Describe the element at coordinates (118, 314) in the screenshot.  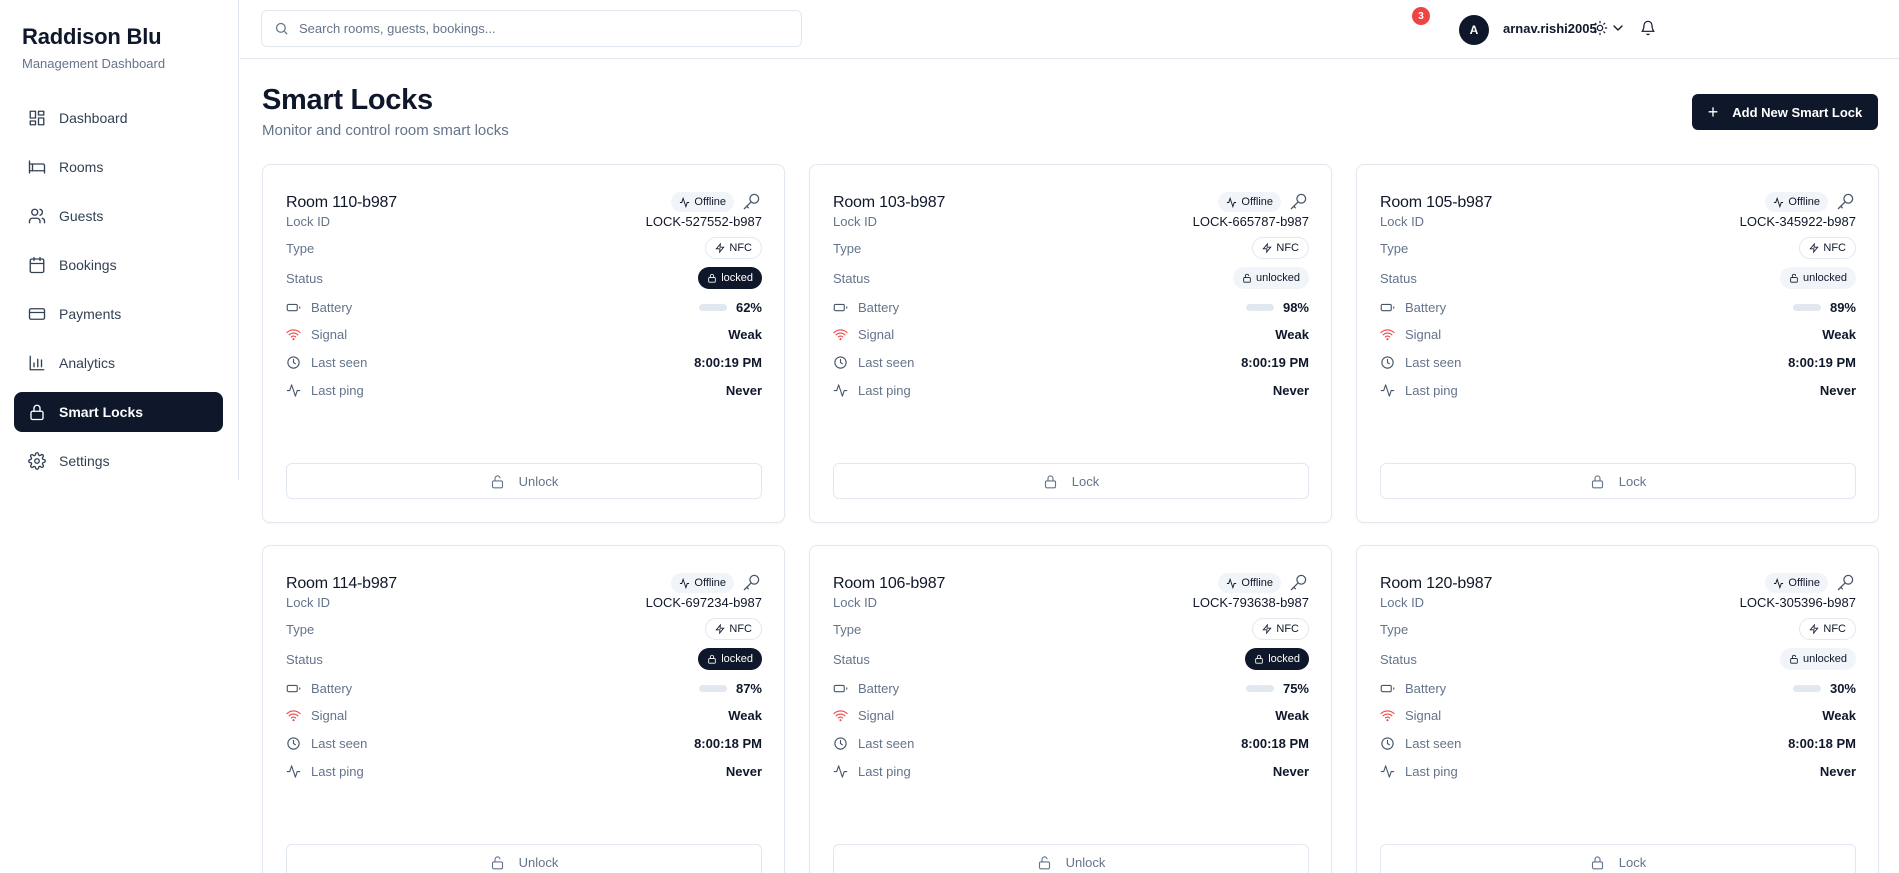
I see `sidebar-item-payments: Payments` at that location.